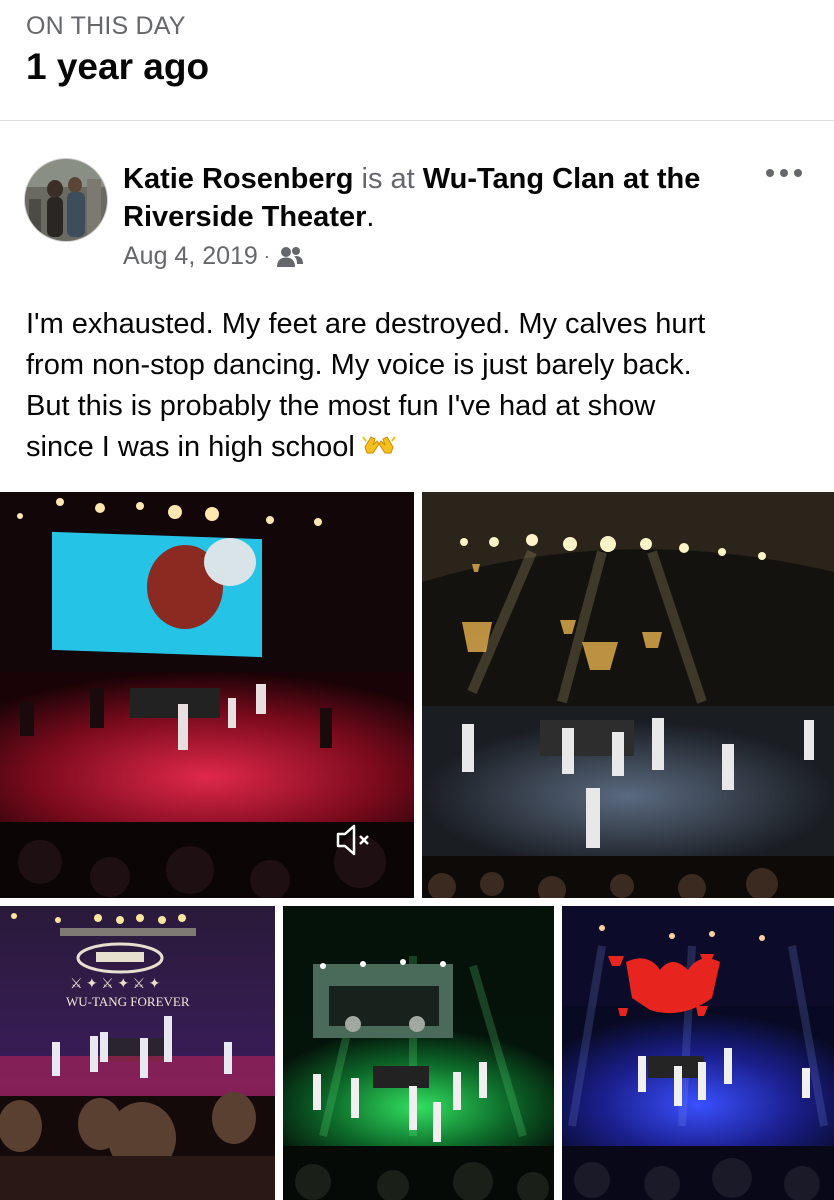 This screenshot has width=834, height=1200. I want to click on concert-photo-wu-tang-forever: ⚔ ✦ ⚔ ✦ ⚔ ✦ WU-TANG FOREVER, so click(137, 1053).